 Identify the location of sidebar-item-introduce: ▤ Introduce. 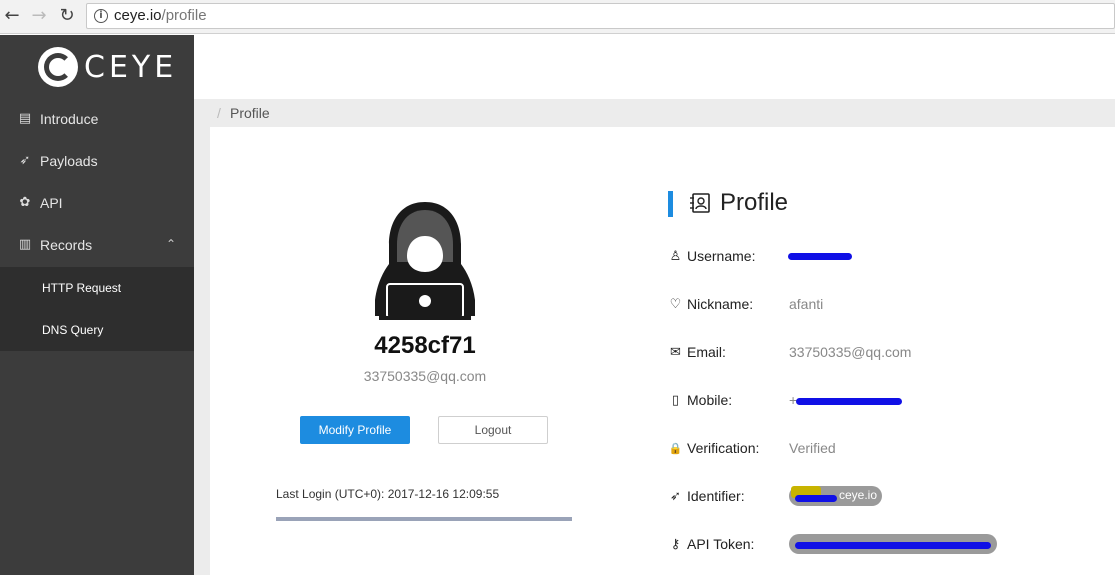
(97, 120).